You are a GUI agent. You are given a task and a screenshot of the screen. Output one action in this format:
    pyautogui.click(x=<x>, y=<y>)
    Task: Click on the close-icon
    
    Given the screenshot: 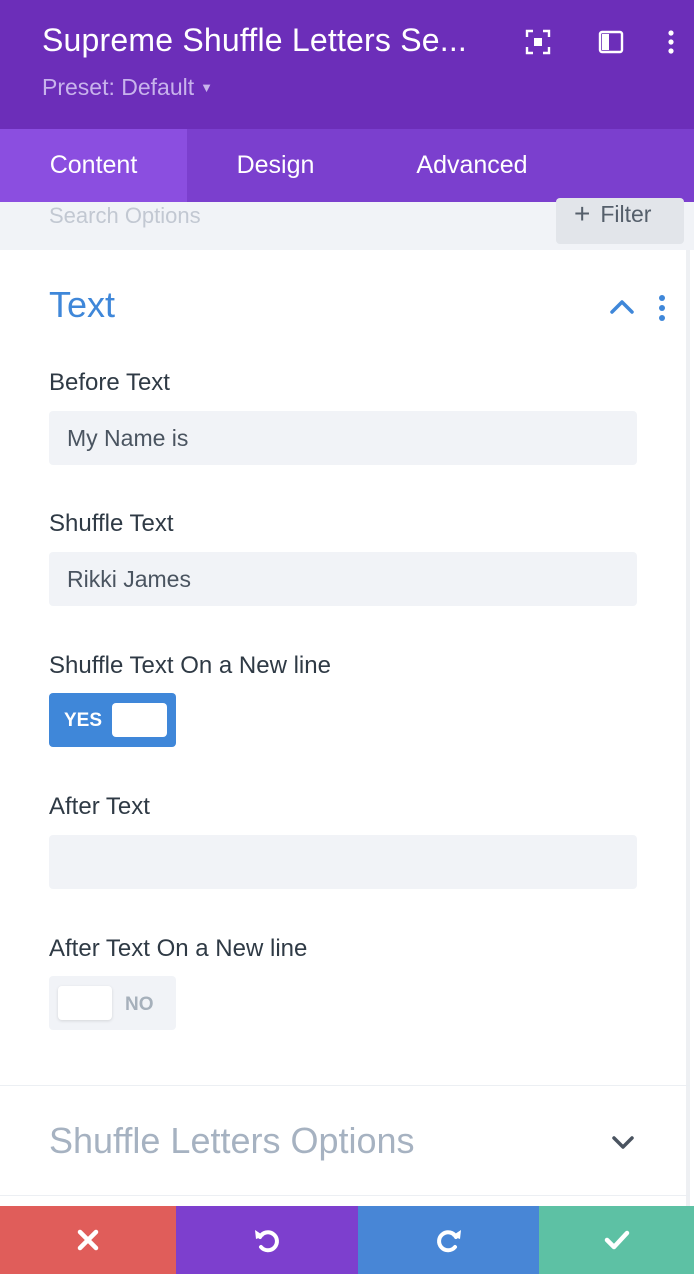 What is the action you would take?
    pyautogui.click(x=88, y=1240)
    